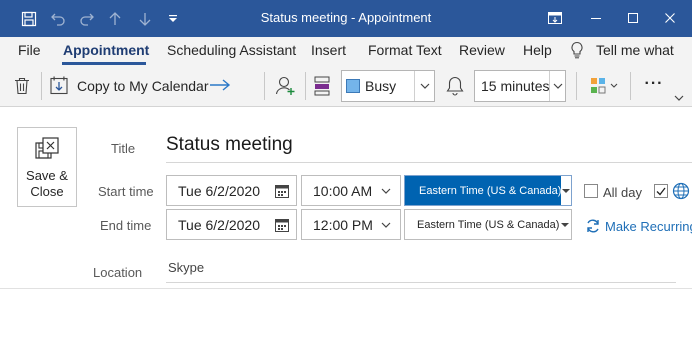  I want to click on reminder-value: 15 minutes, so click(515, 86).